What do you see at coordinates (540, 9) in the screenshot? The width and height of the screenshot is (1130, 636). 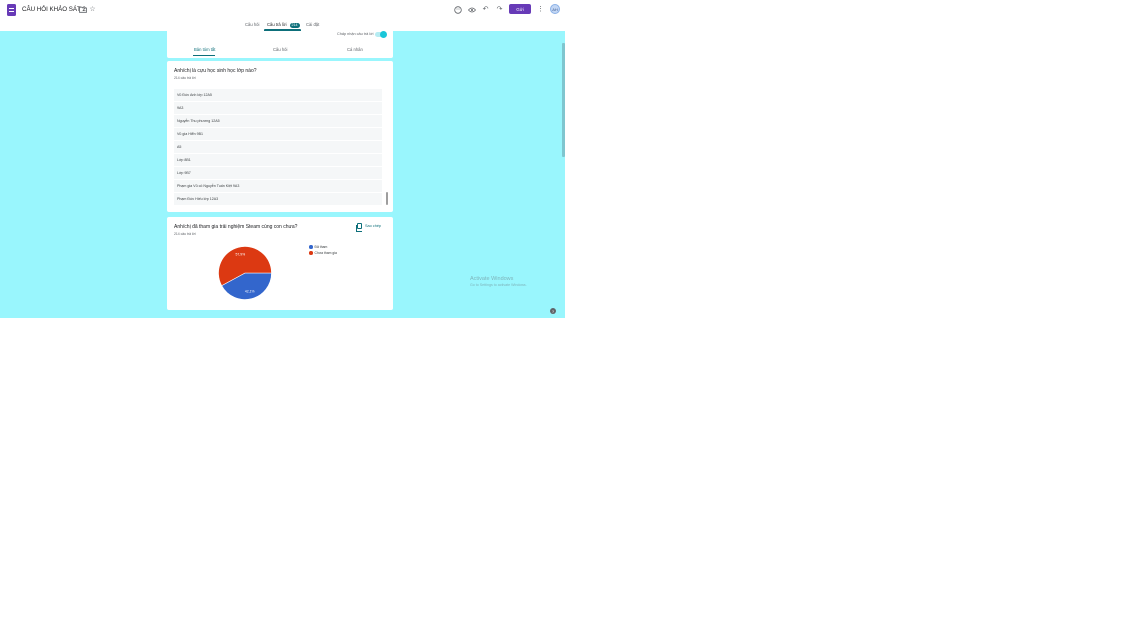 I see `more-vert-icon: ⋮` at bounding box center [540, 9].